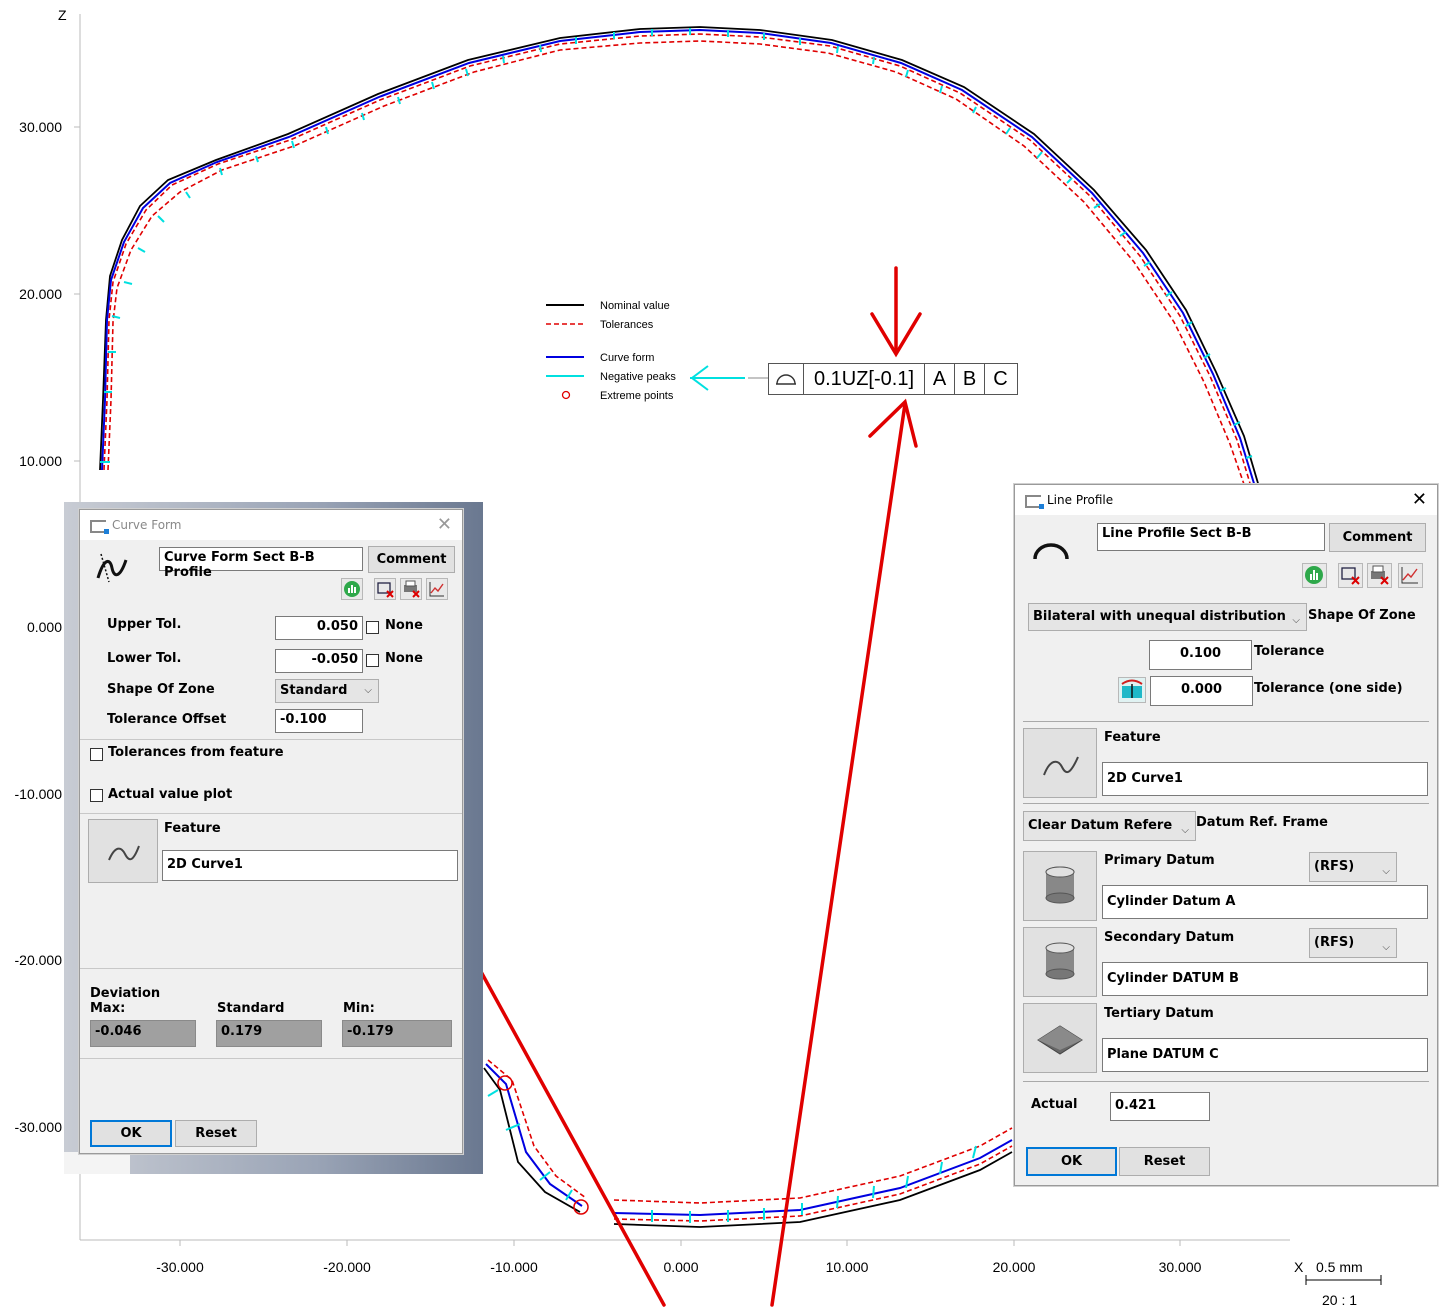 This screenshot has width=1442, height=1309. What do you see at coordinates (1262, 822) in the screenshot?
I see `datum-ref-frame-label: Datum Ref. Frame` at bounding box center [1262, 822].